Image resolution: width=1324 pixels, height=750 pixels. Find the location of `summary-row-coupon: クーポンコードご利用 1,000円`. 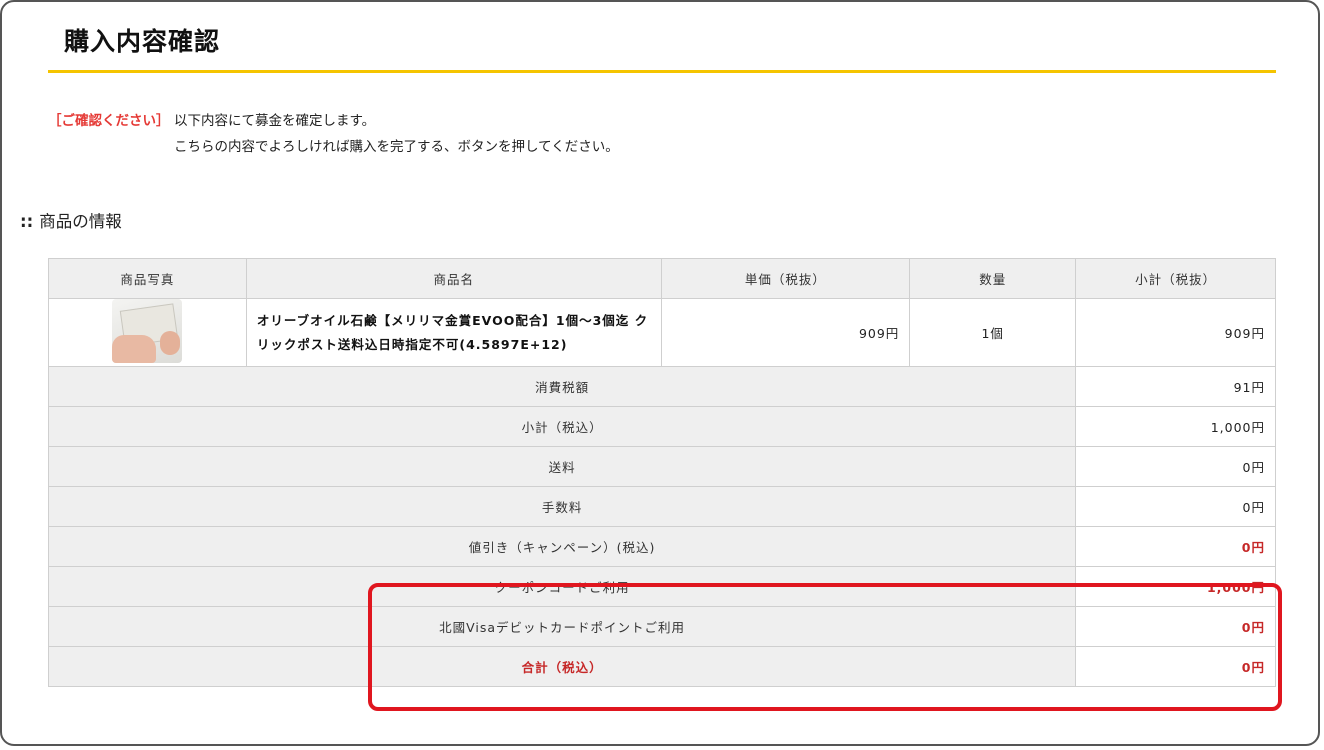

summary-row-coupon: クーポンコードご利用 1,000円 is located at coordinates (661, 586).